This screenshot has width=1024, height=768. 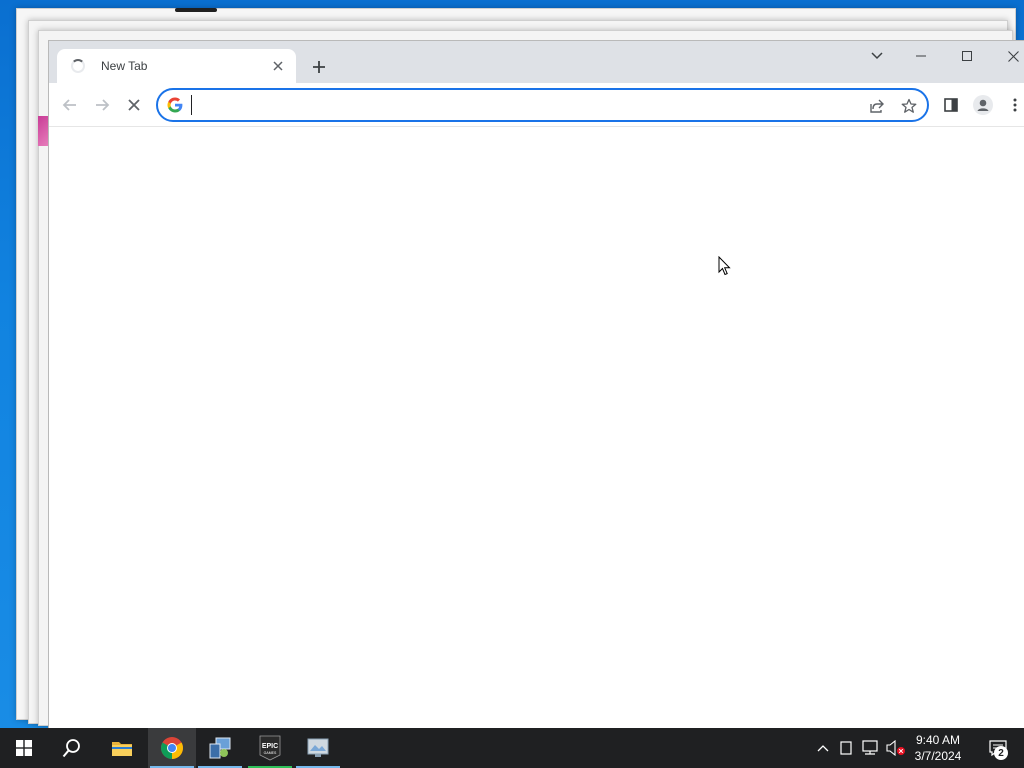 I want to click on maximize-icon, so click(x=967, y=56).